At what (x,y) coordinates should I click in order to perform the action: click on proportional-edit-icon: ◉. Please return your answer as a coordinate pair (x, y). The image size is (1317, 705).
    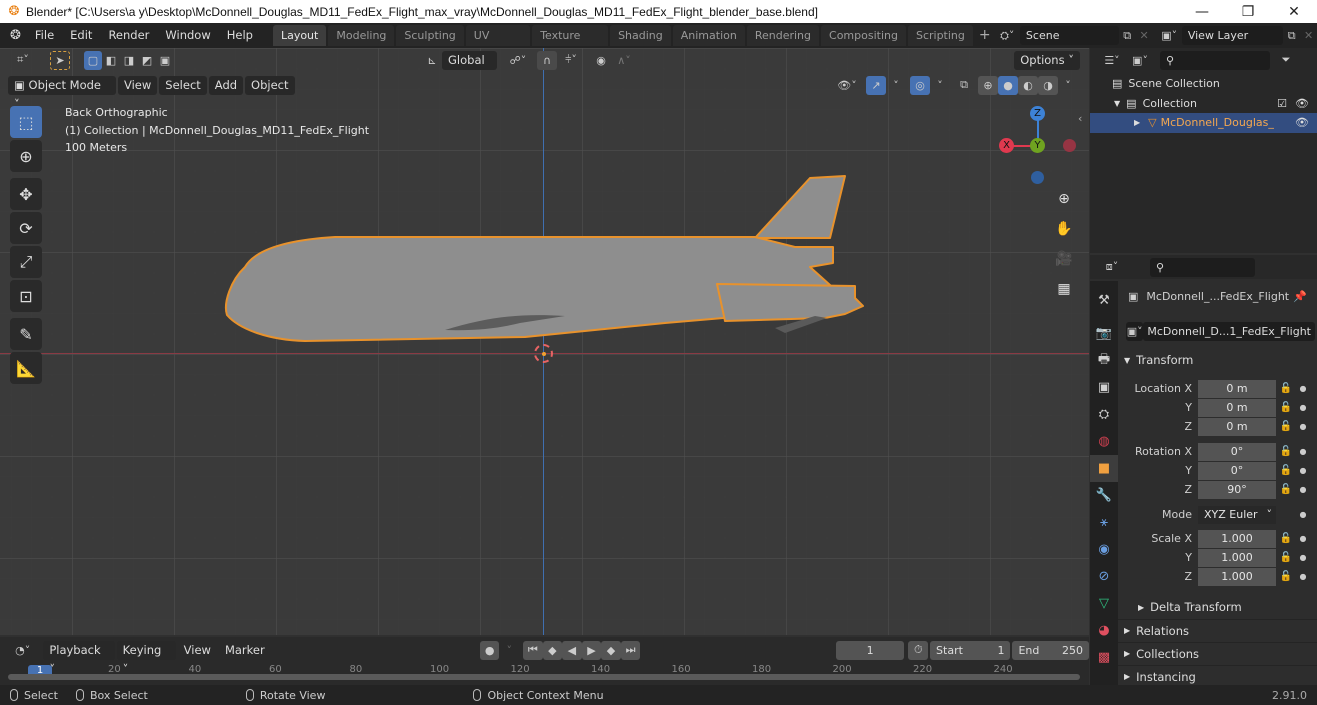
    Looking at the image, I should click on (601, 60).